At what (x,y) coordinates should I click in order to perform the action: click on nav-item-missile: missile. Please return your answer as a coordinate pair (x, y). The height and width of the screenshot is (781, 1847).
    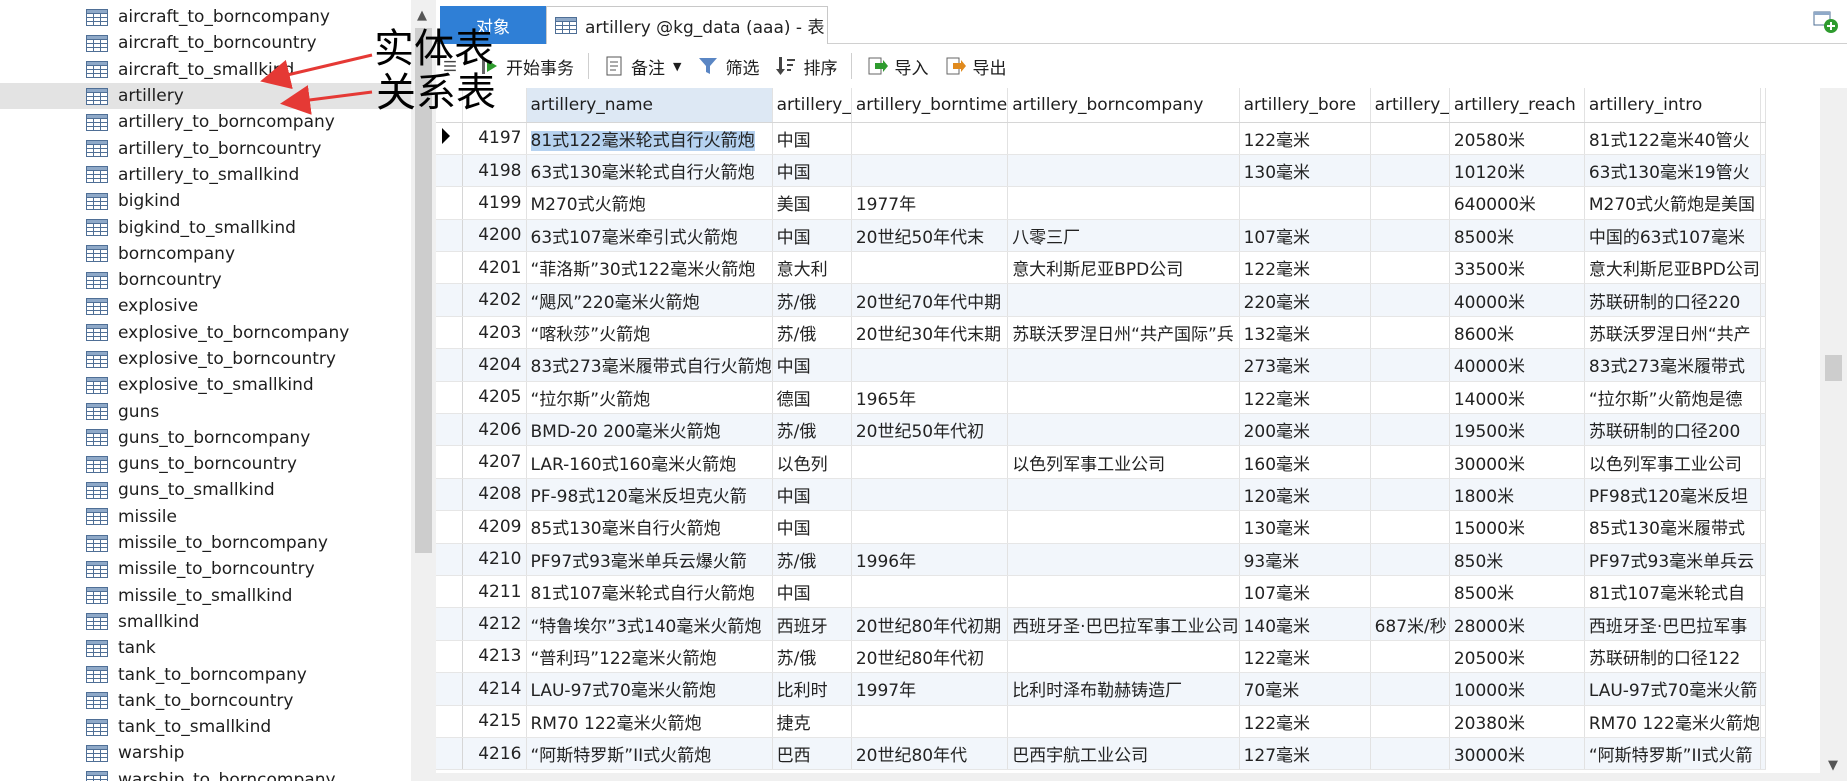
    Looking at the image, I should click on (205, 517).